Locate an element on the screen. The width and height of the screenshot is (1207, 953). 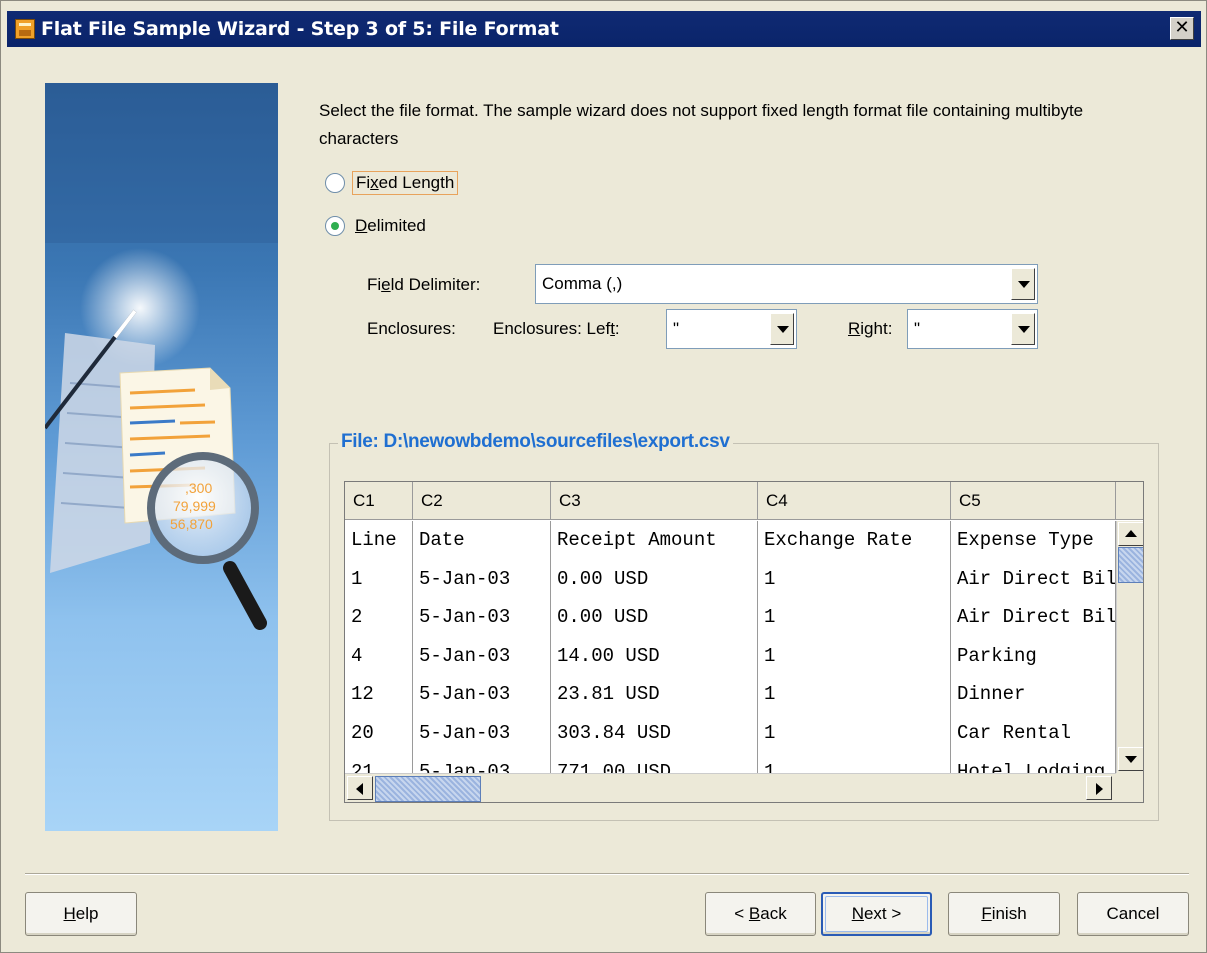
table-row: 2 5-Jan-03 0.00 USD 1 Air Direct Bill is located at coordinates (730, 617).